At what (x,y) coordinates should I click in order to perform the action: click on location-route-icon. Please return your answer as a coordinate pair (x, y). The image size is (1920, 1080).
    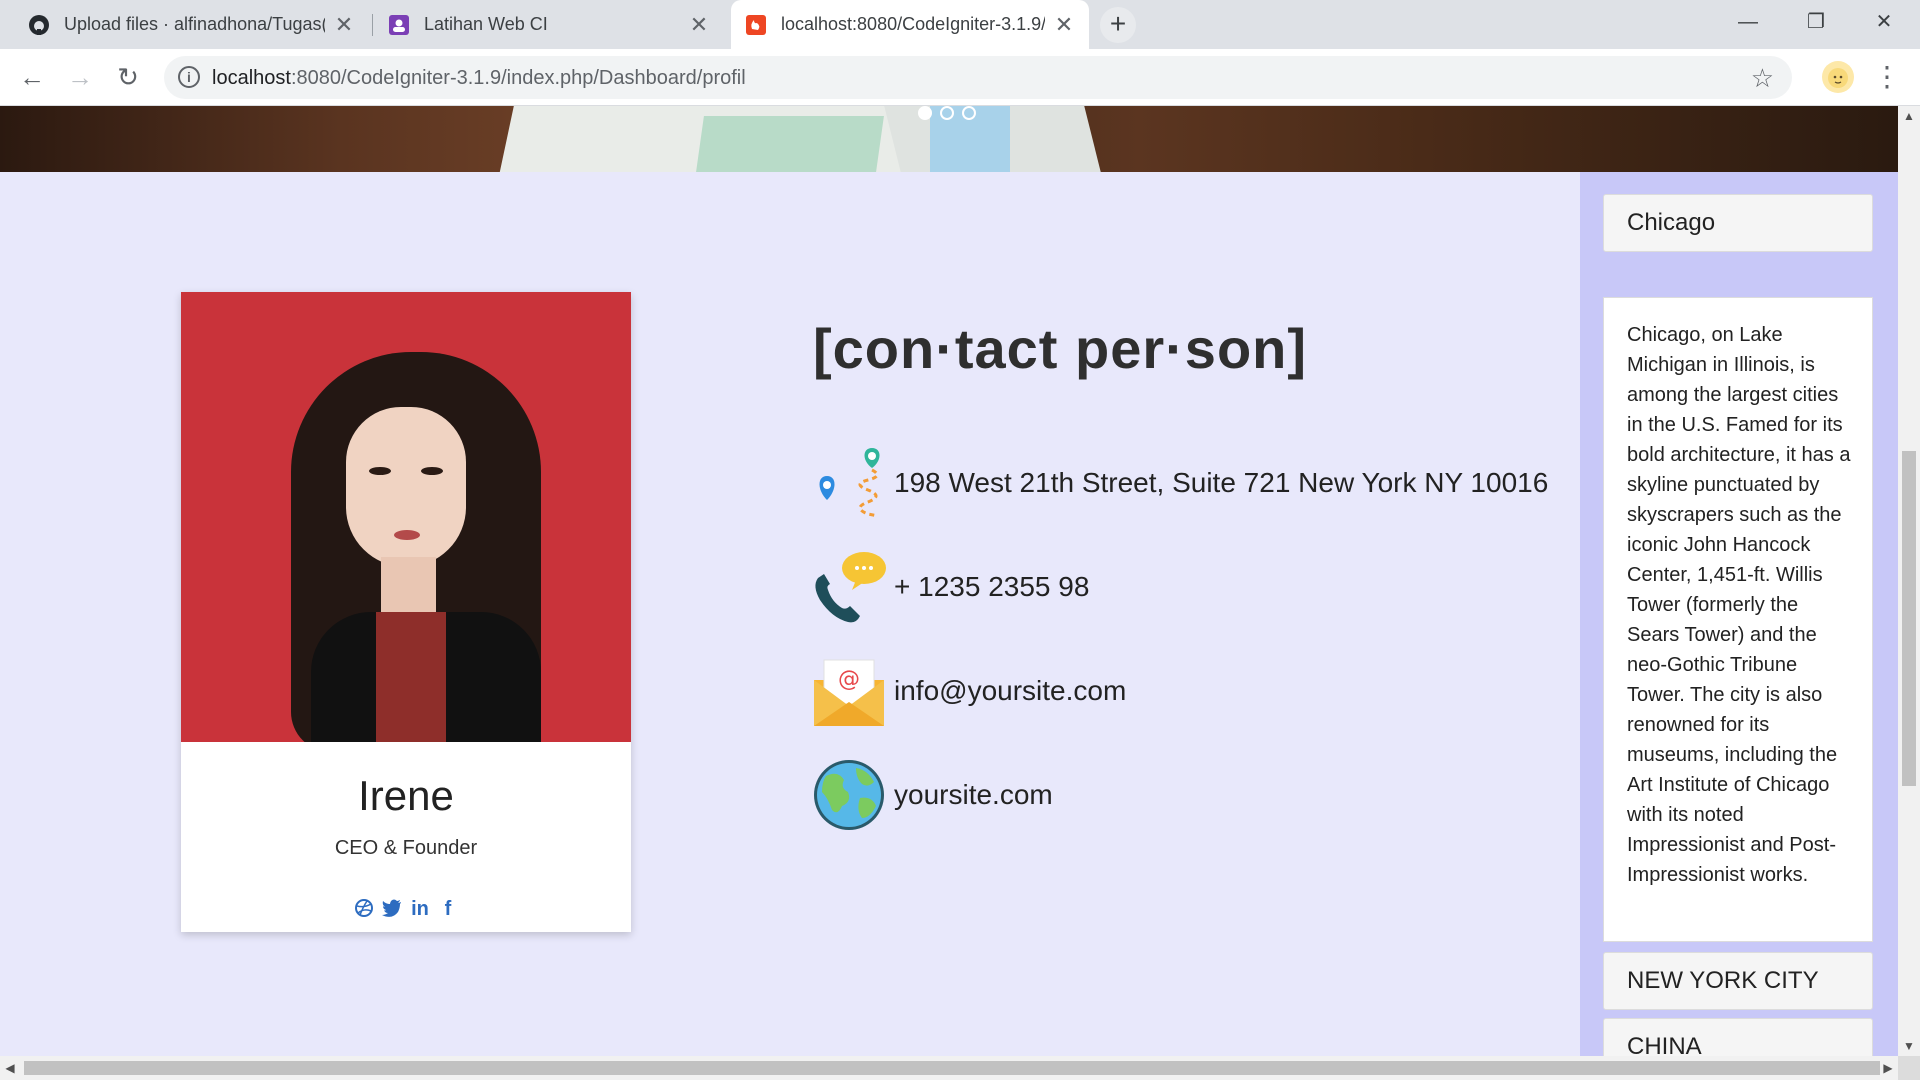
    Looking at the image, I should click on (849, 483).